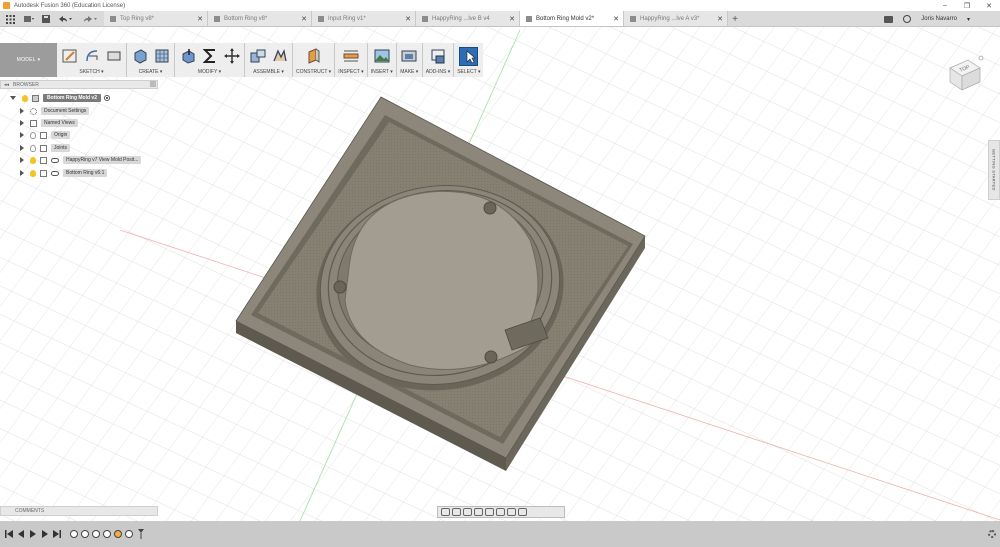 The height and width of the screenshot is (547, 1000). What do you see at coordinates (151, 72) in the screenshot?
I see `create-group-label: CREATE ▾` at bounding box center [151, 72].